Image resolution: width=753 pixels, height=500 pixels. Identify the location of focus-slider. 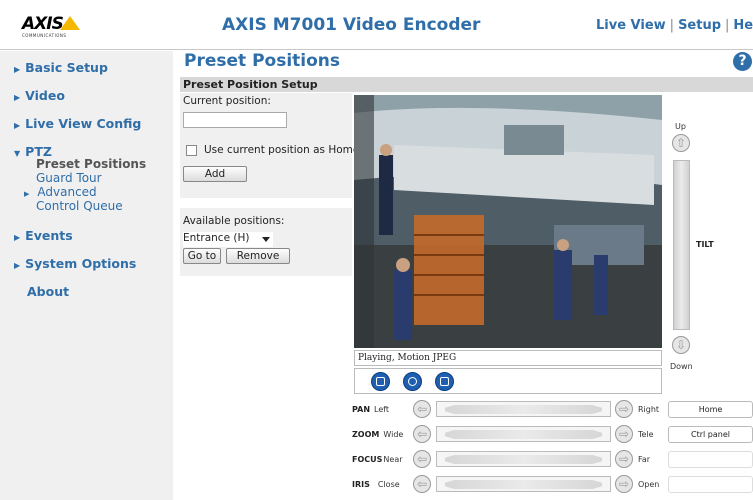
(523, 459).